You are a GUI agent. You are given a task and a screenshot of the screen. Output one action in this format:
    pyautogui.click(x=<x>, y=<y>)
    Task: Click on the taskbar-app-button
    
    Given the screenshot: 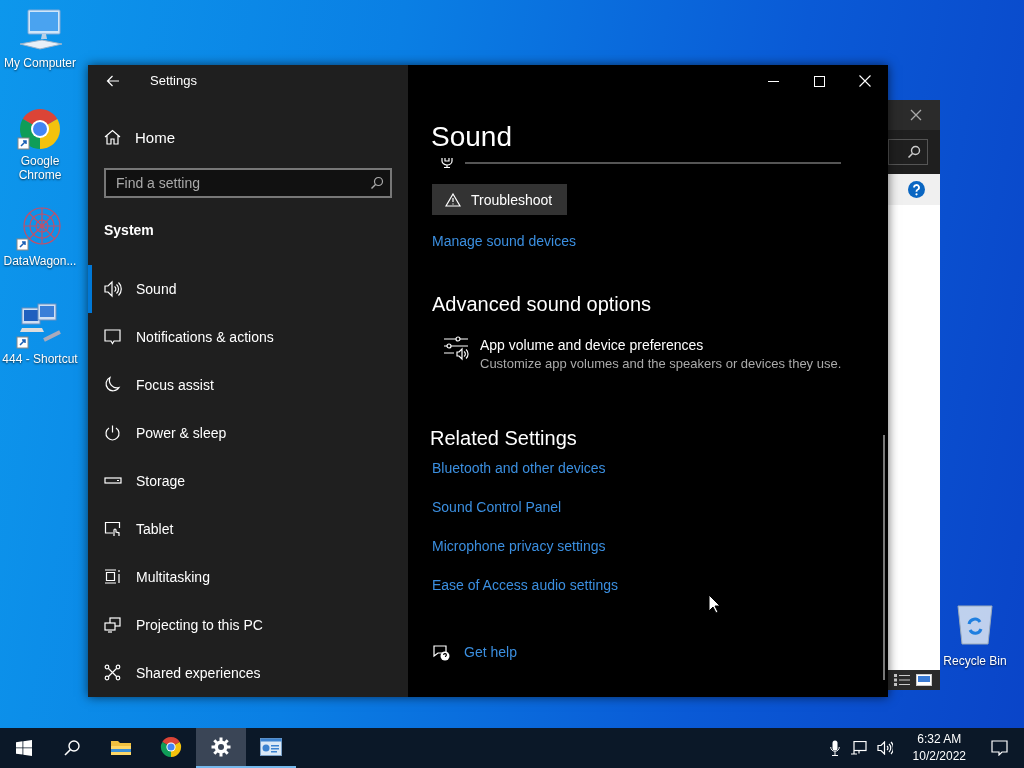 What is the action you would take?
    pyautogui.click(x=221, y=748)
    